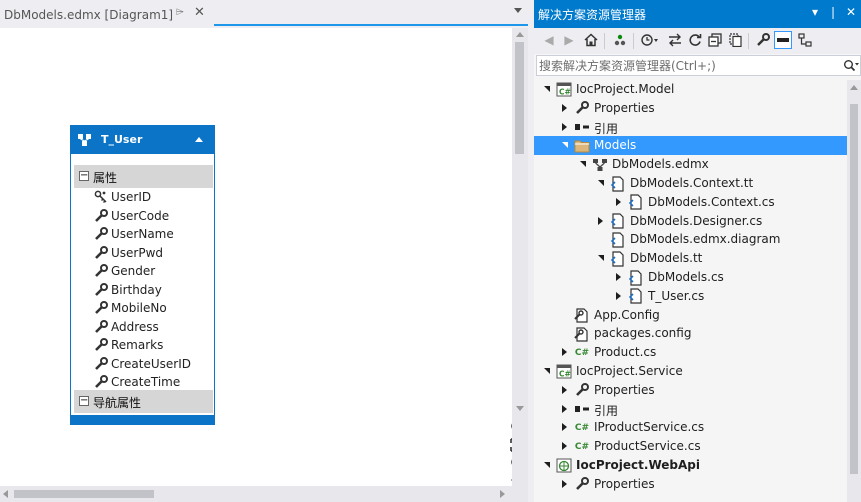 The width and height of the screenshot is (861, 502). What do you see at coordinates (117, 403) in the screenshot?
I see `navigation-section-label: 导航属性` at bounding box center [117, 403].